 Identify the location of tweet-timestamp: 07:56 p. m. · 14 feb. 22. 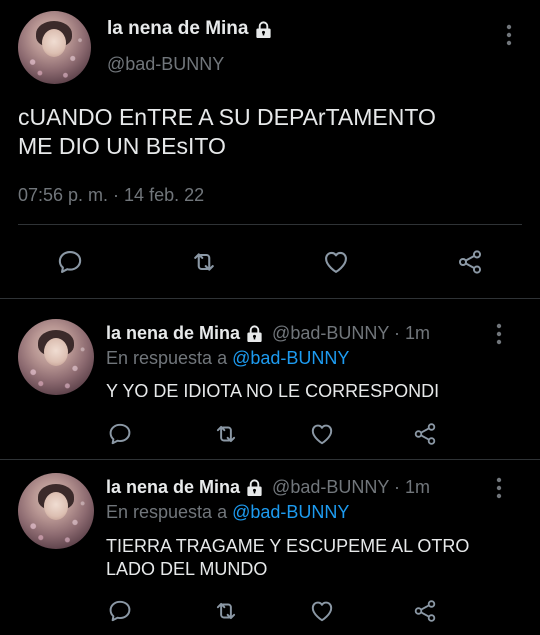
(111, 195).